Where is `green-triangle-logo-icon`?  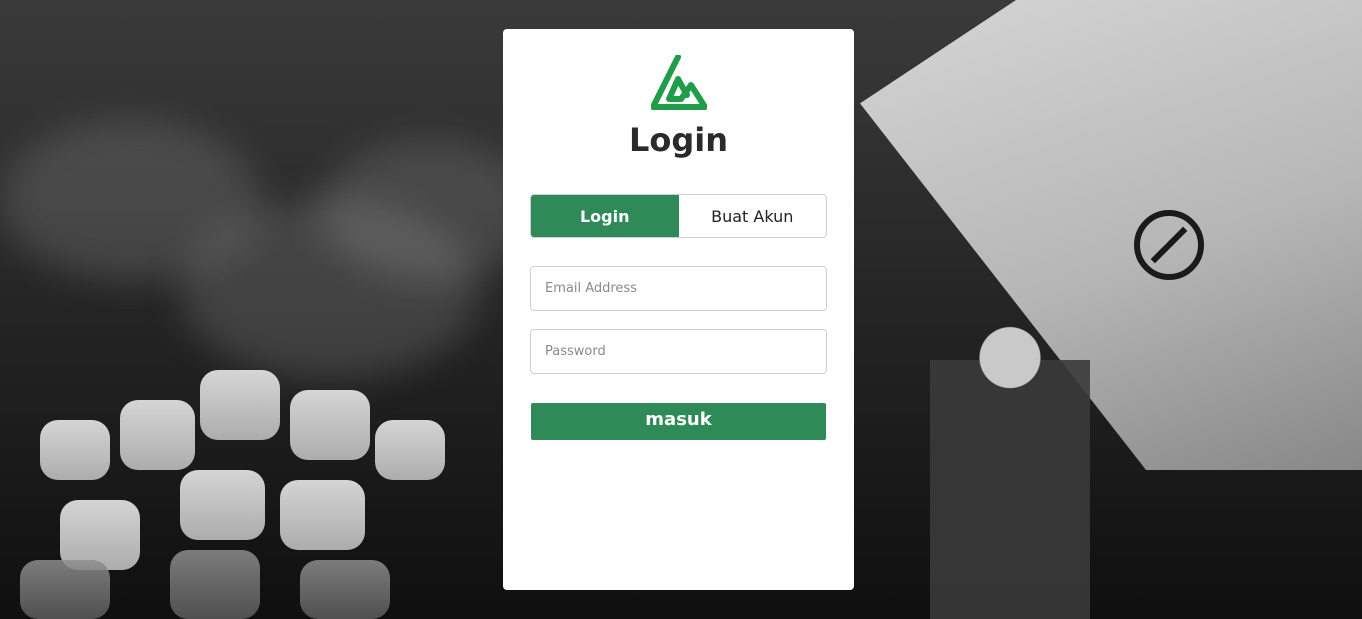 green-triangle-logo-icon is located at coordinates (679, 82).